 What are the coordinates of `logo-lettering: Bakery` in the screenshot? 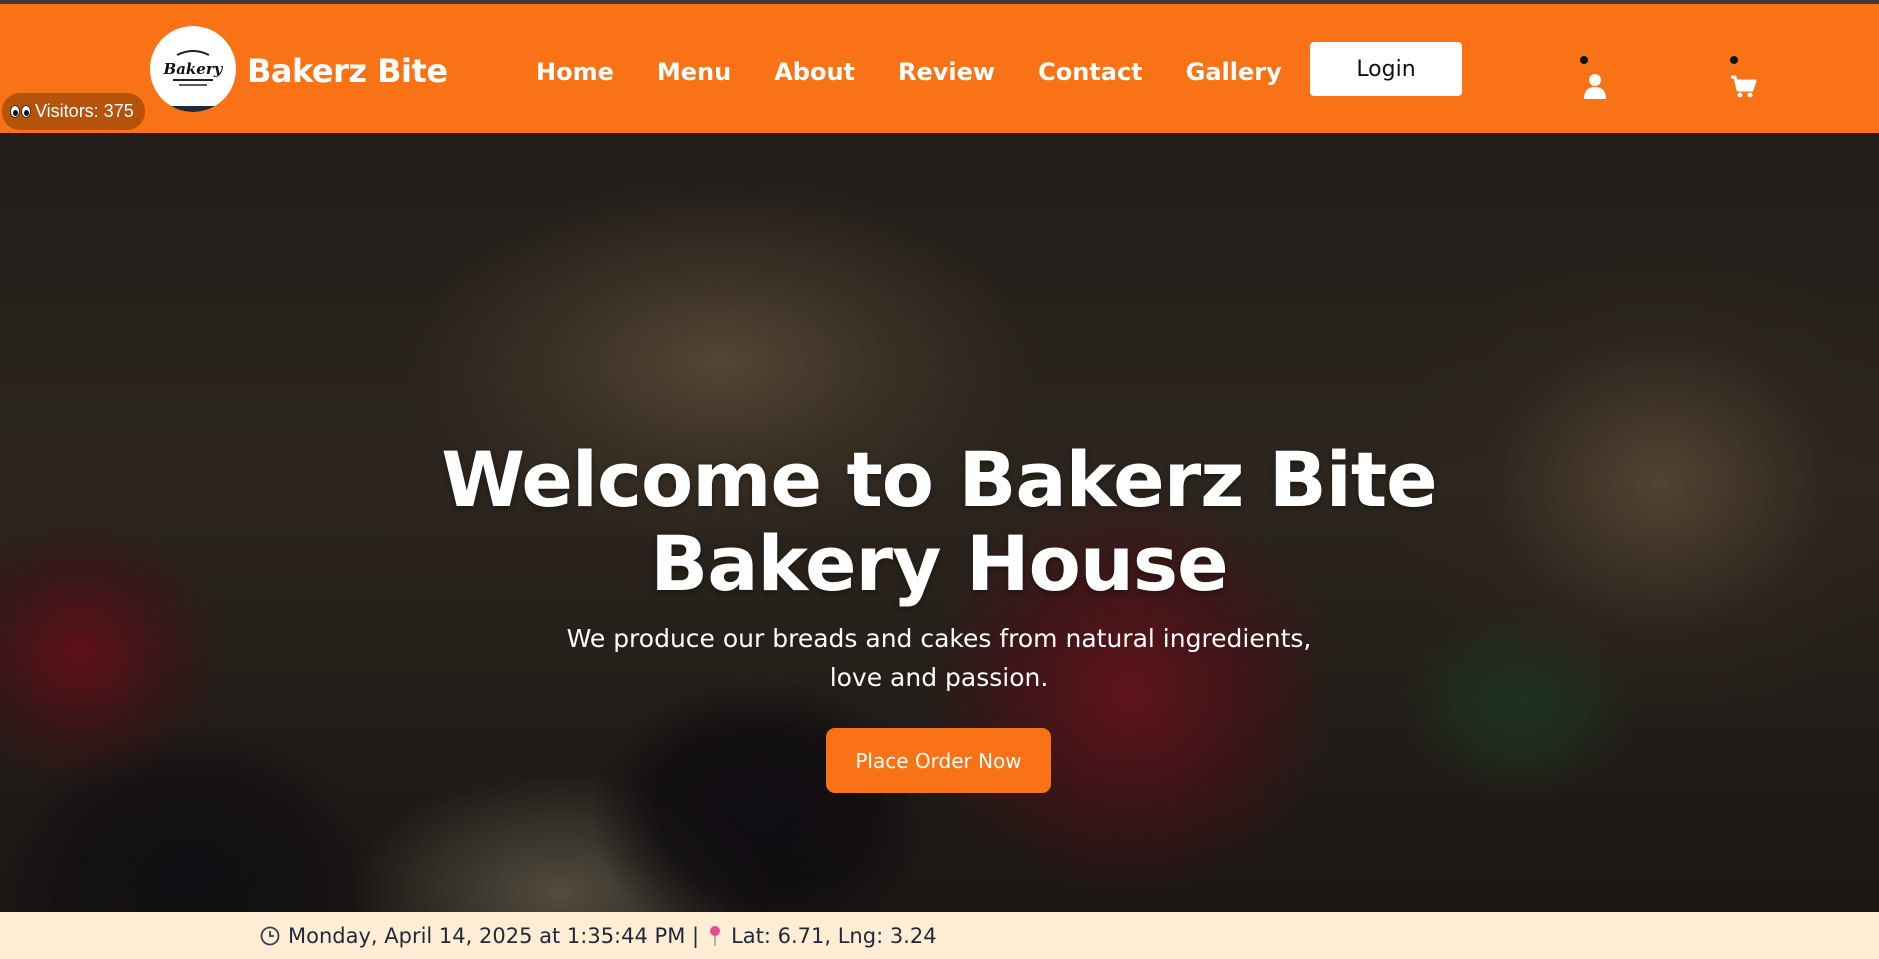 It's located at (193, 69).